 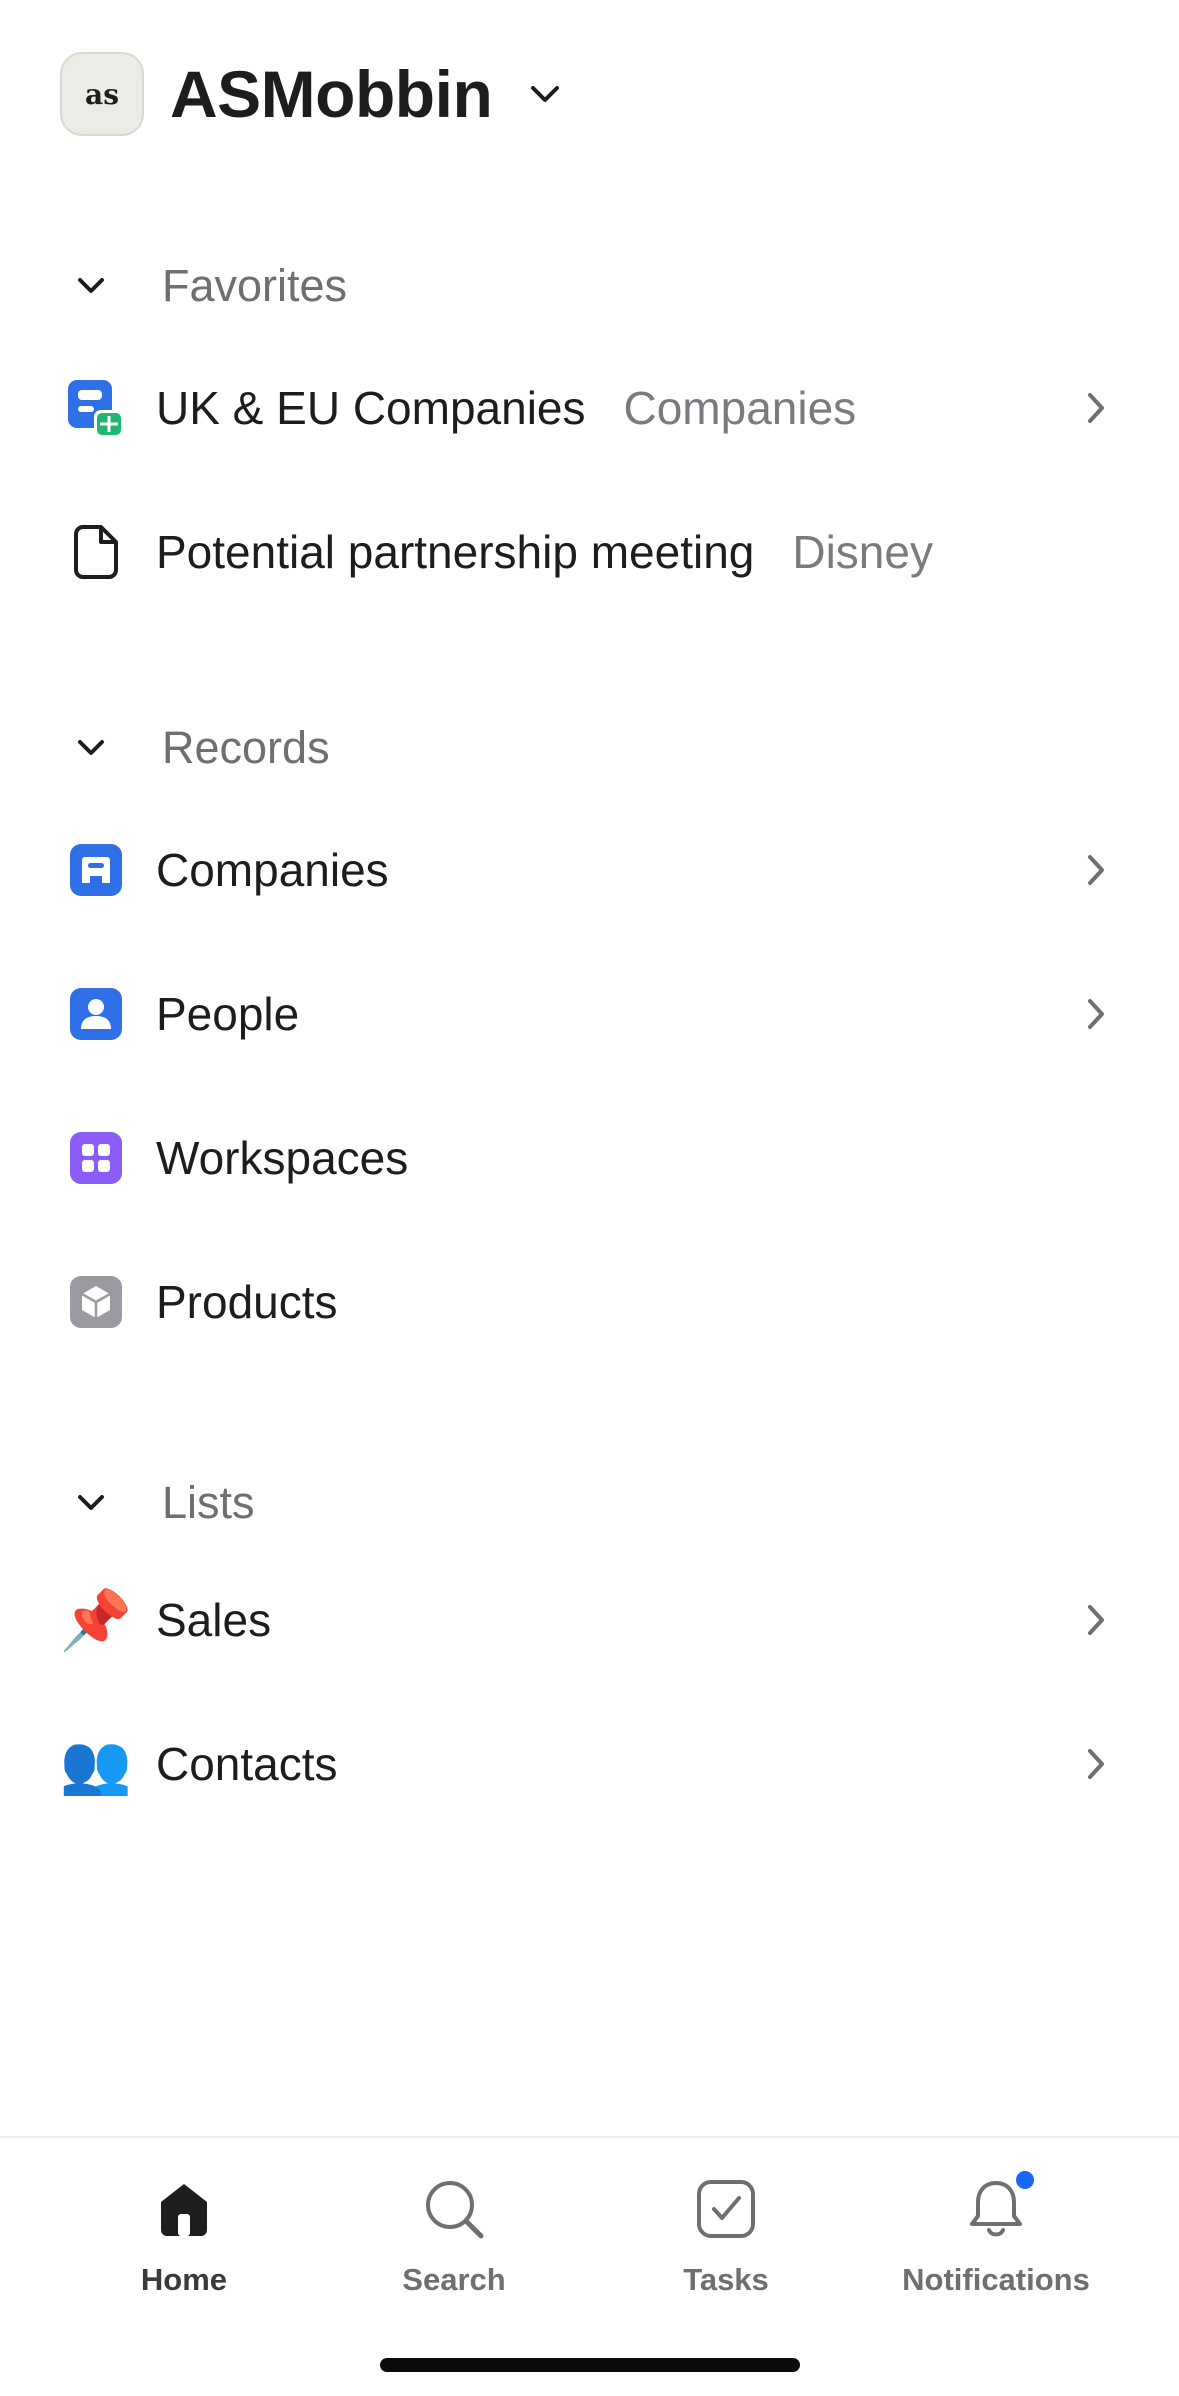 I want to click on workspace-switcher: as ASMobbin, so click(x=310, y=94).